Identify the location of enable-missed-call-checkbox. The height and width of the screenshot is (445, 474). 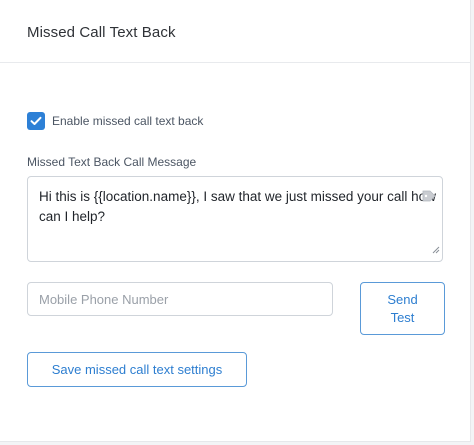
(36, 121).